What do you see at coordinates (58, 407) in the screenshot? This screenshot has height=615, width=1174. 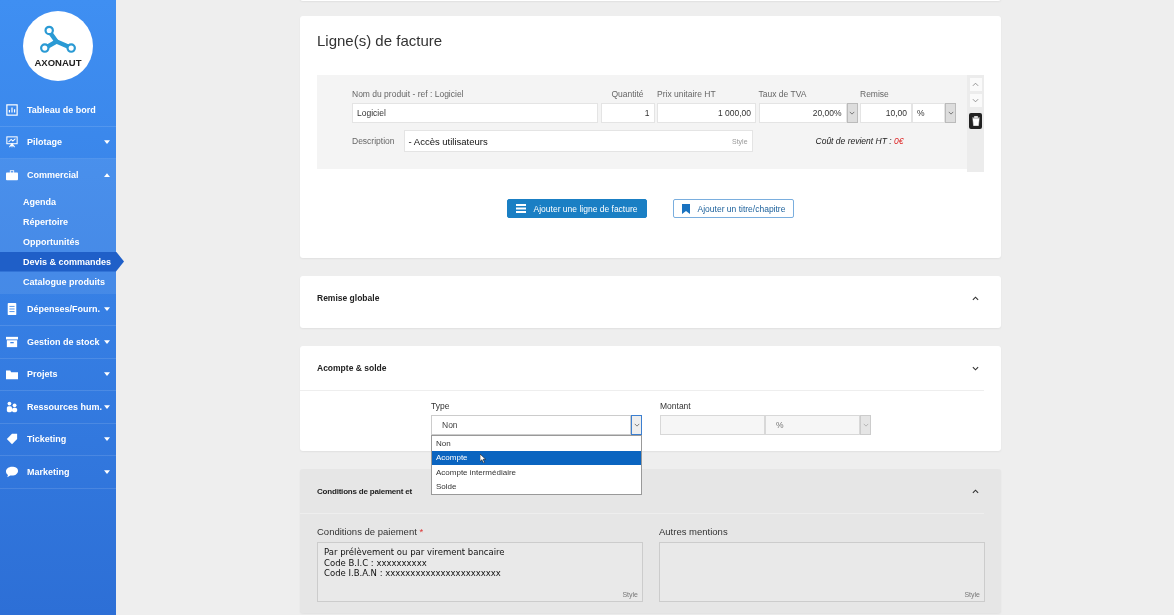 I see `nav-item: Ressources hum.` at bounding box center [58, 407].